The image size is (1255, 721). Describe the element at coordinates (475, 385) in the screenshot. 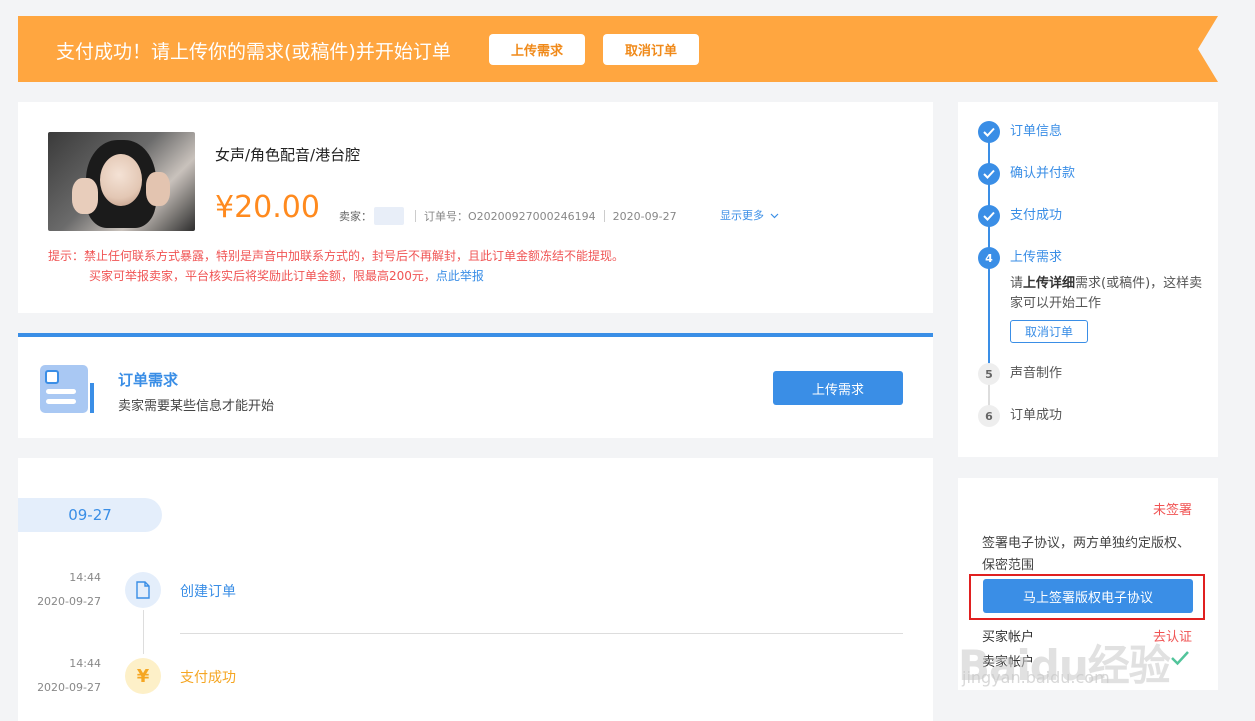

I see `order-requirement-panel: 订单需求 卖家需要某些信息才能开始 上传需求` at that location.